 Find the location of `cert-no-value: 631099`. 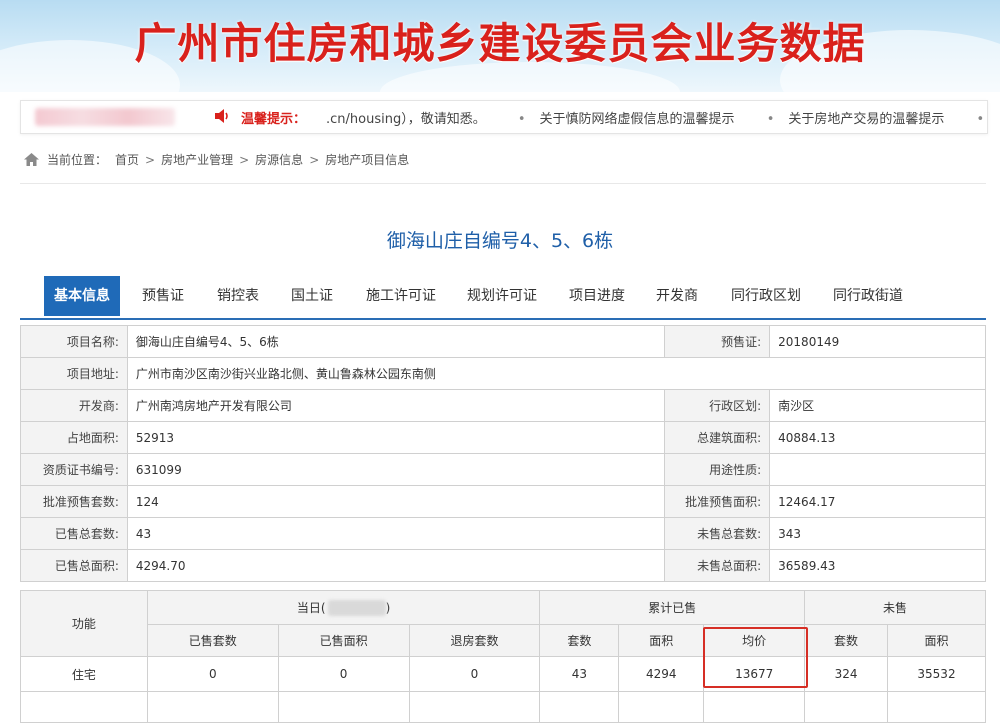

cert-no-value: 631099 is located at coordinates (396, 469).